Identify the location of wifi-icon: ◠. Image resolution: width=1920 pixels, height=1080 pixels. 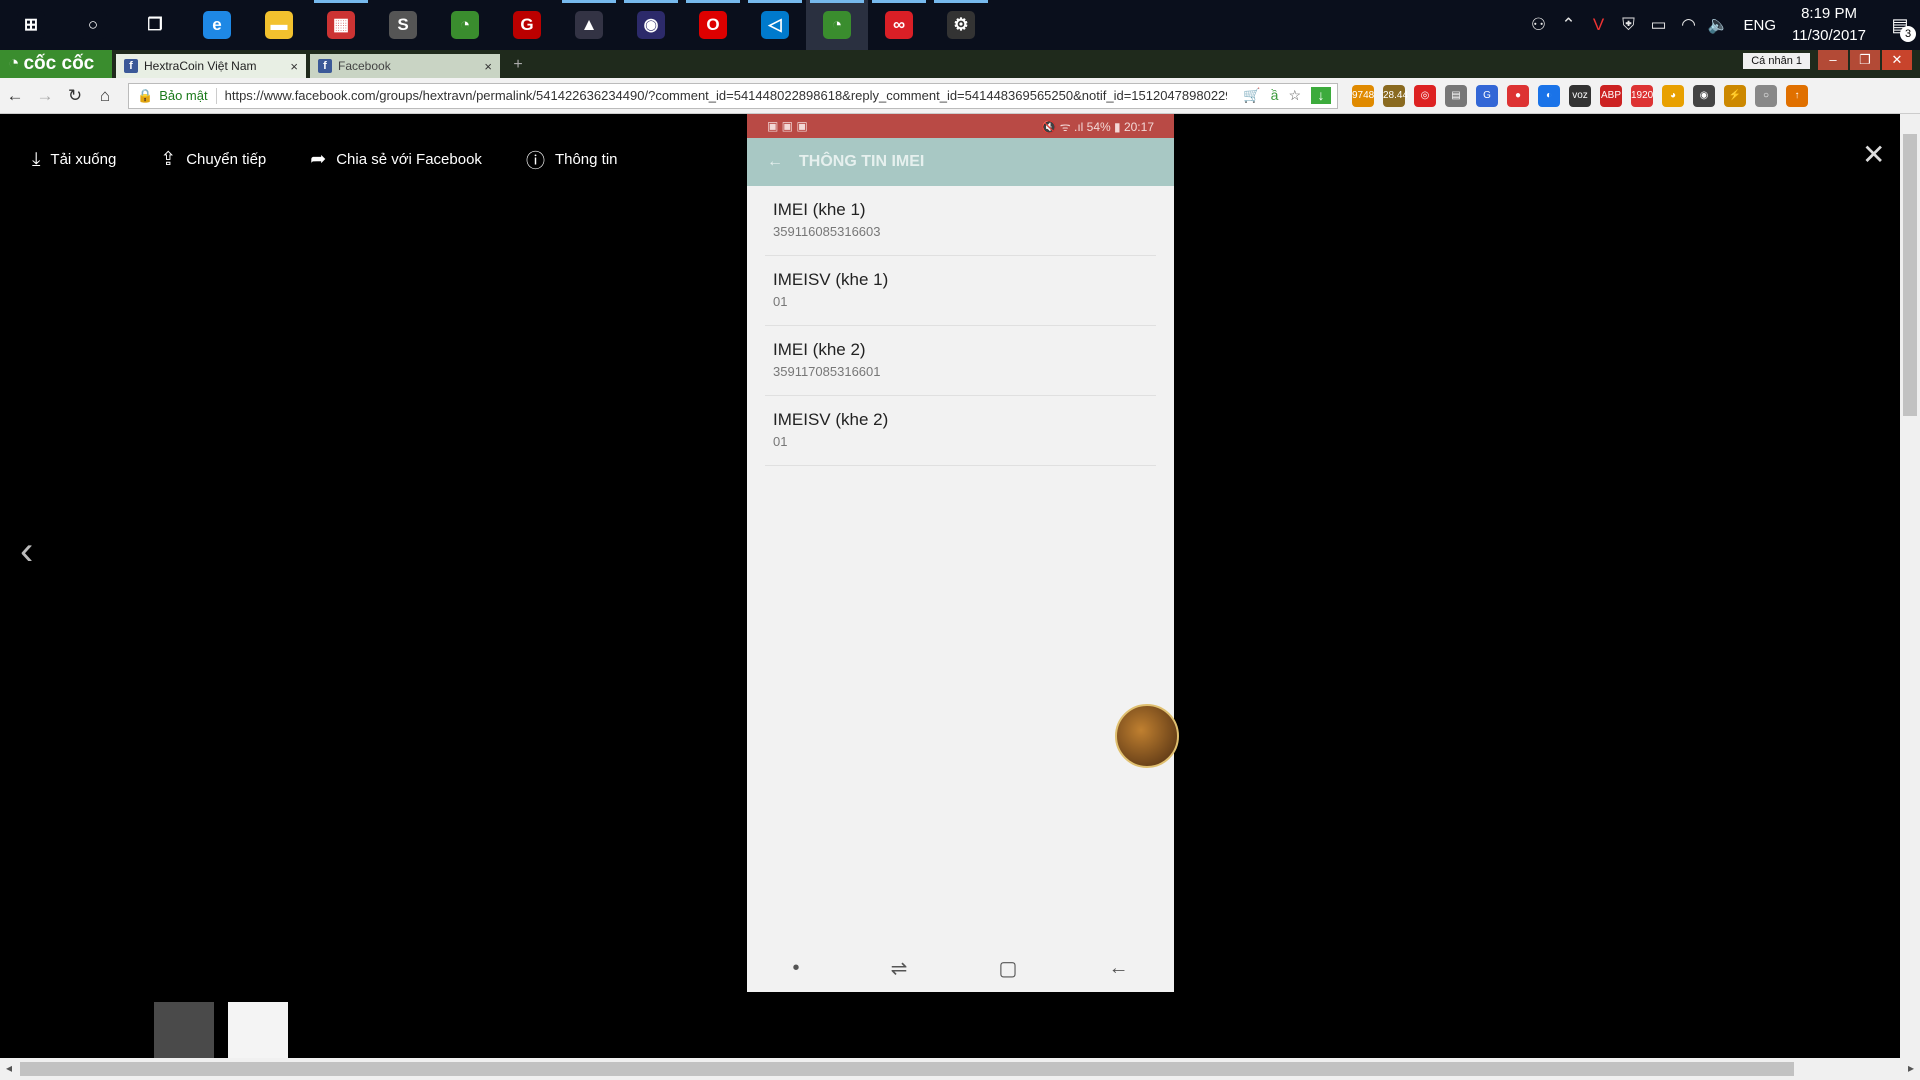
(1689, 25).